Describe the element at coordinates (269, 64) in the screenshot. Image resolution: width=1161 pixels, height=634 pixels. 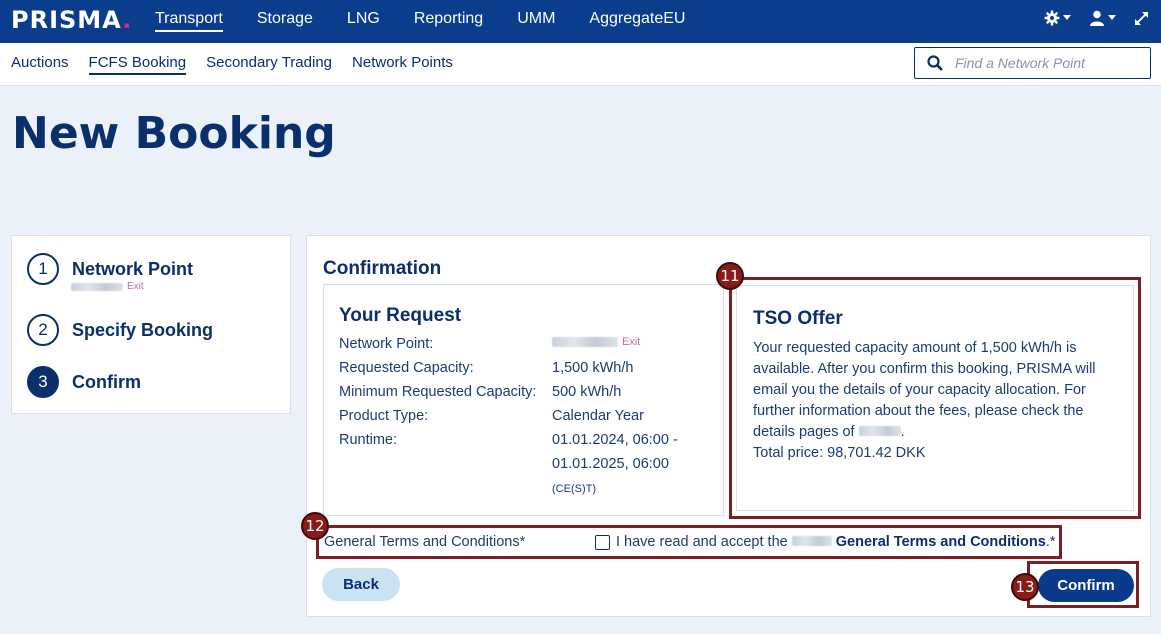
I see `subnav-secondary-trading: Secondary Trading` at that location.